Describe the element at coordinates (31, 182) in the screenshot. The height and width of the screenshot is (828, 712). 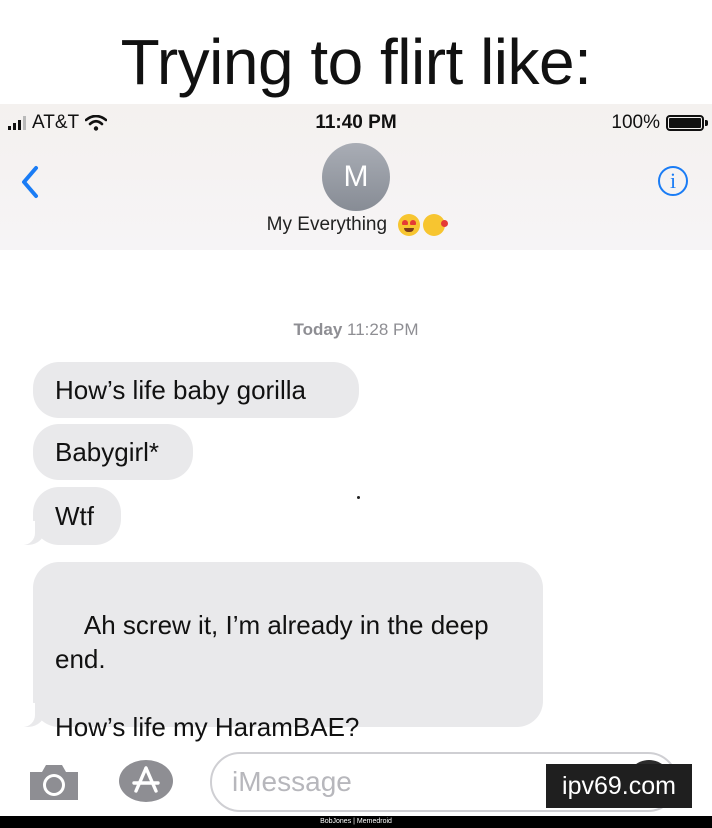
I see `back-chevron-icon` at that location.